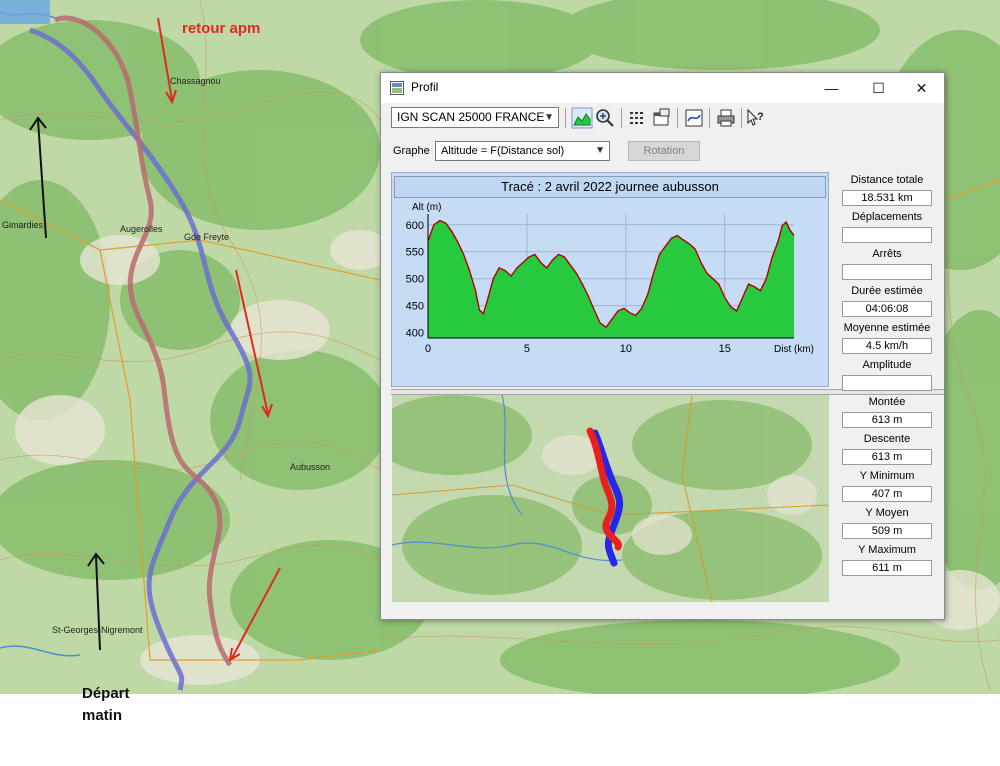 The height and width of the screenshot is (766, 1000). I want to click on stat-label-descente: Descente, so click(887, 439).